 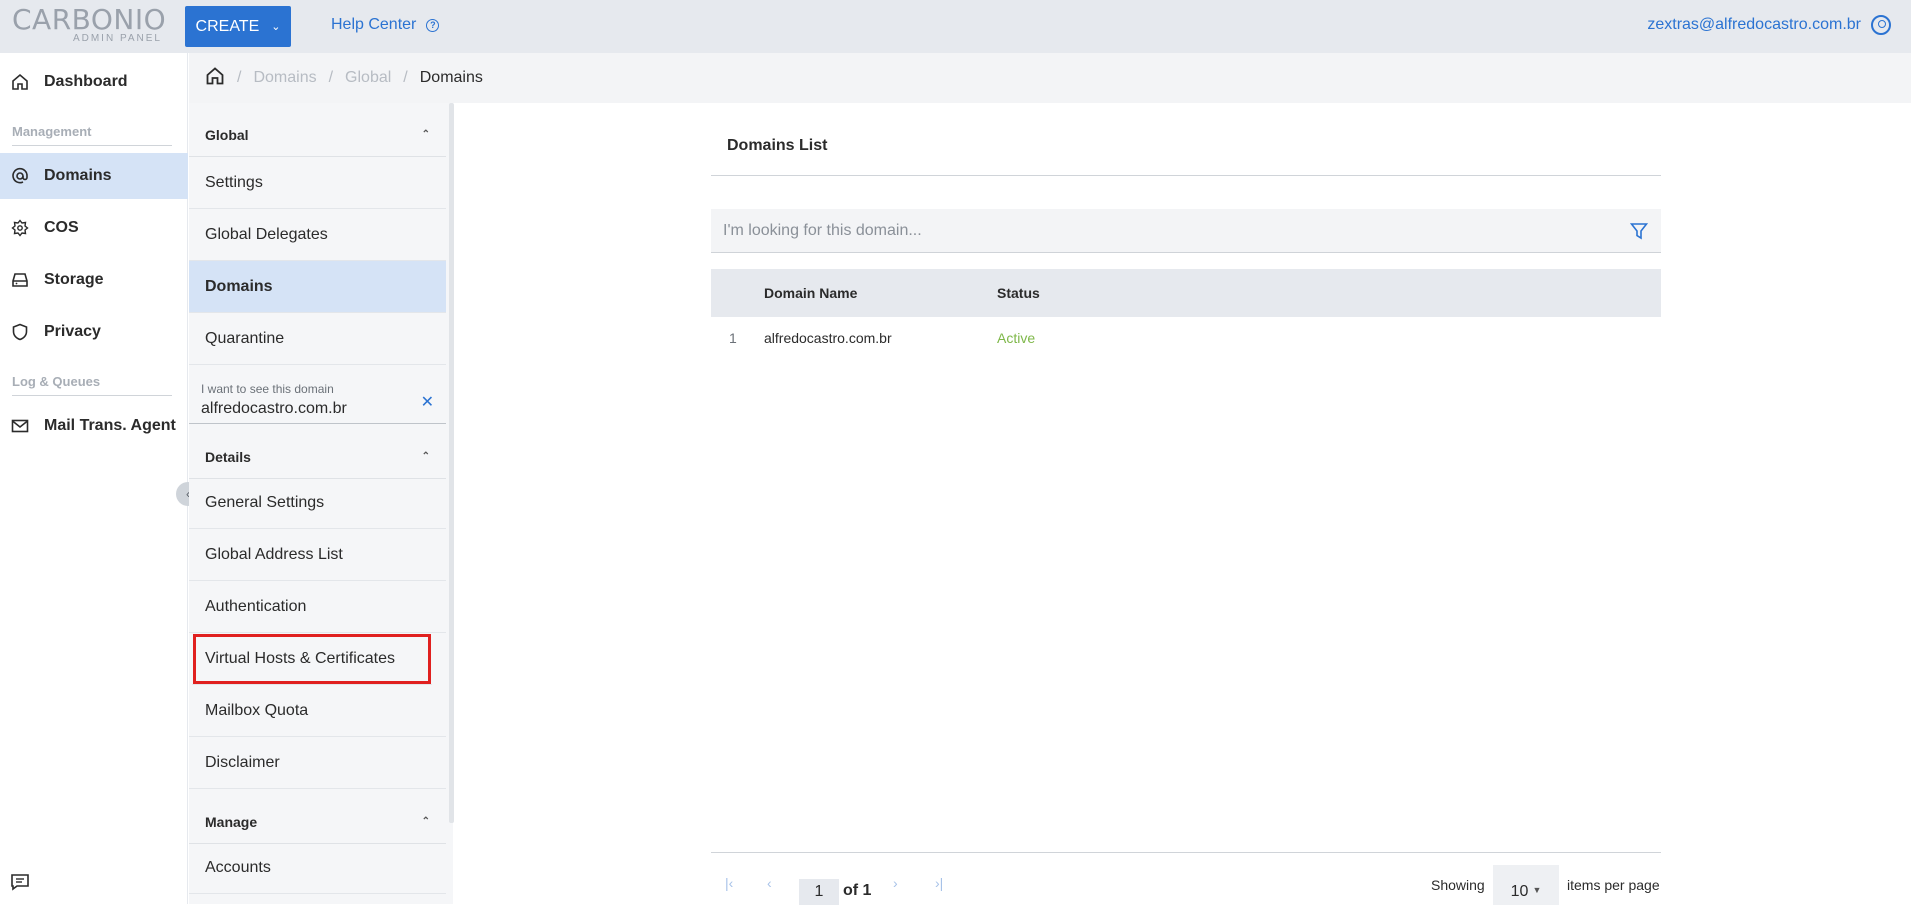 What do you see at coordinates (1537, 890) in the screenshot?
I see `caret-down-icon: ▼` at bounding box center [1537, 890].